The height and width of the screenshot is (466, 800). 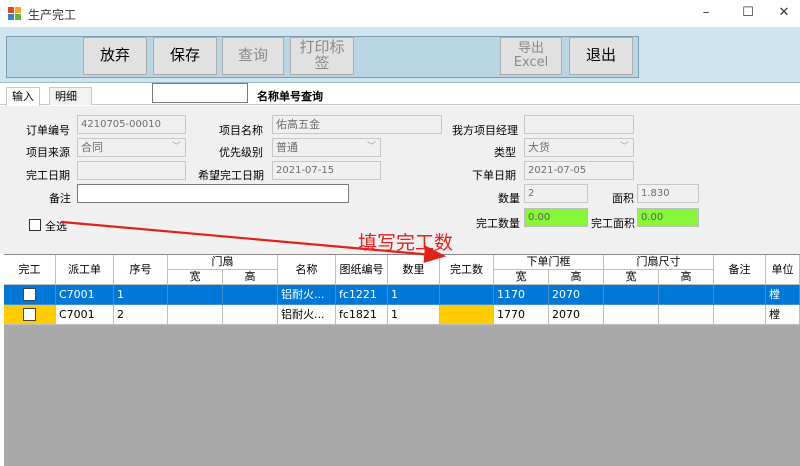 I want to click on close-button: ✕, so click(x=784, y=13).